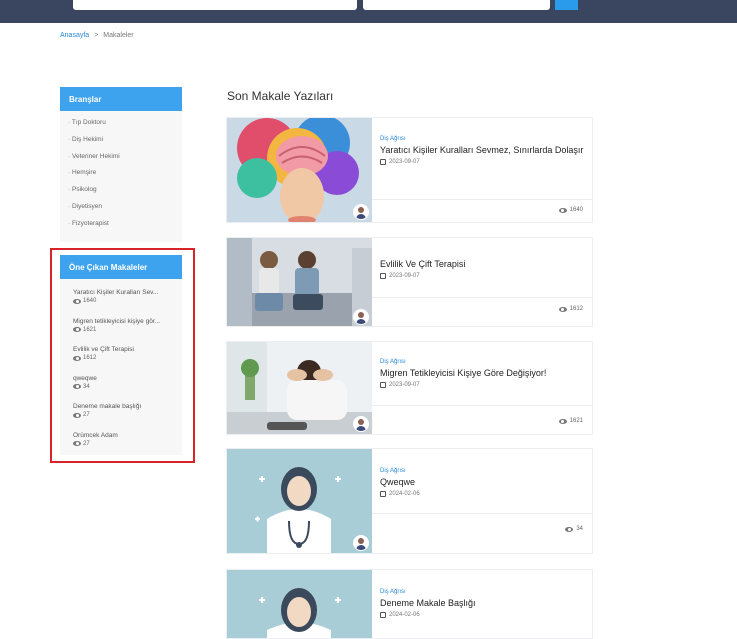 The image size is (737, 639). I want to click on branch-item: Hemşire, so click(125, 175).